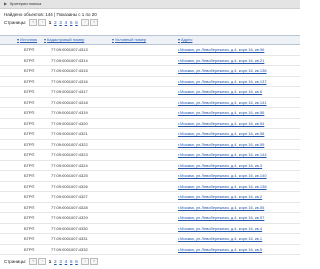 This screenshot has width=320, height=269. Describe the element at coordinates (6, 3) in the screenshot. I see `triangle-right-icon: ▶` at that location.